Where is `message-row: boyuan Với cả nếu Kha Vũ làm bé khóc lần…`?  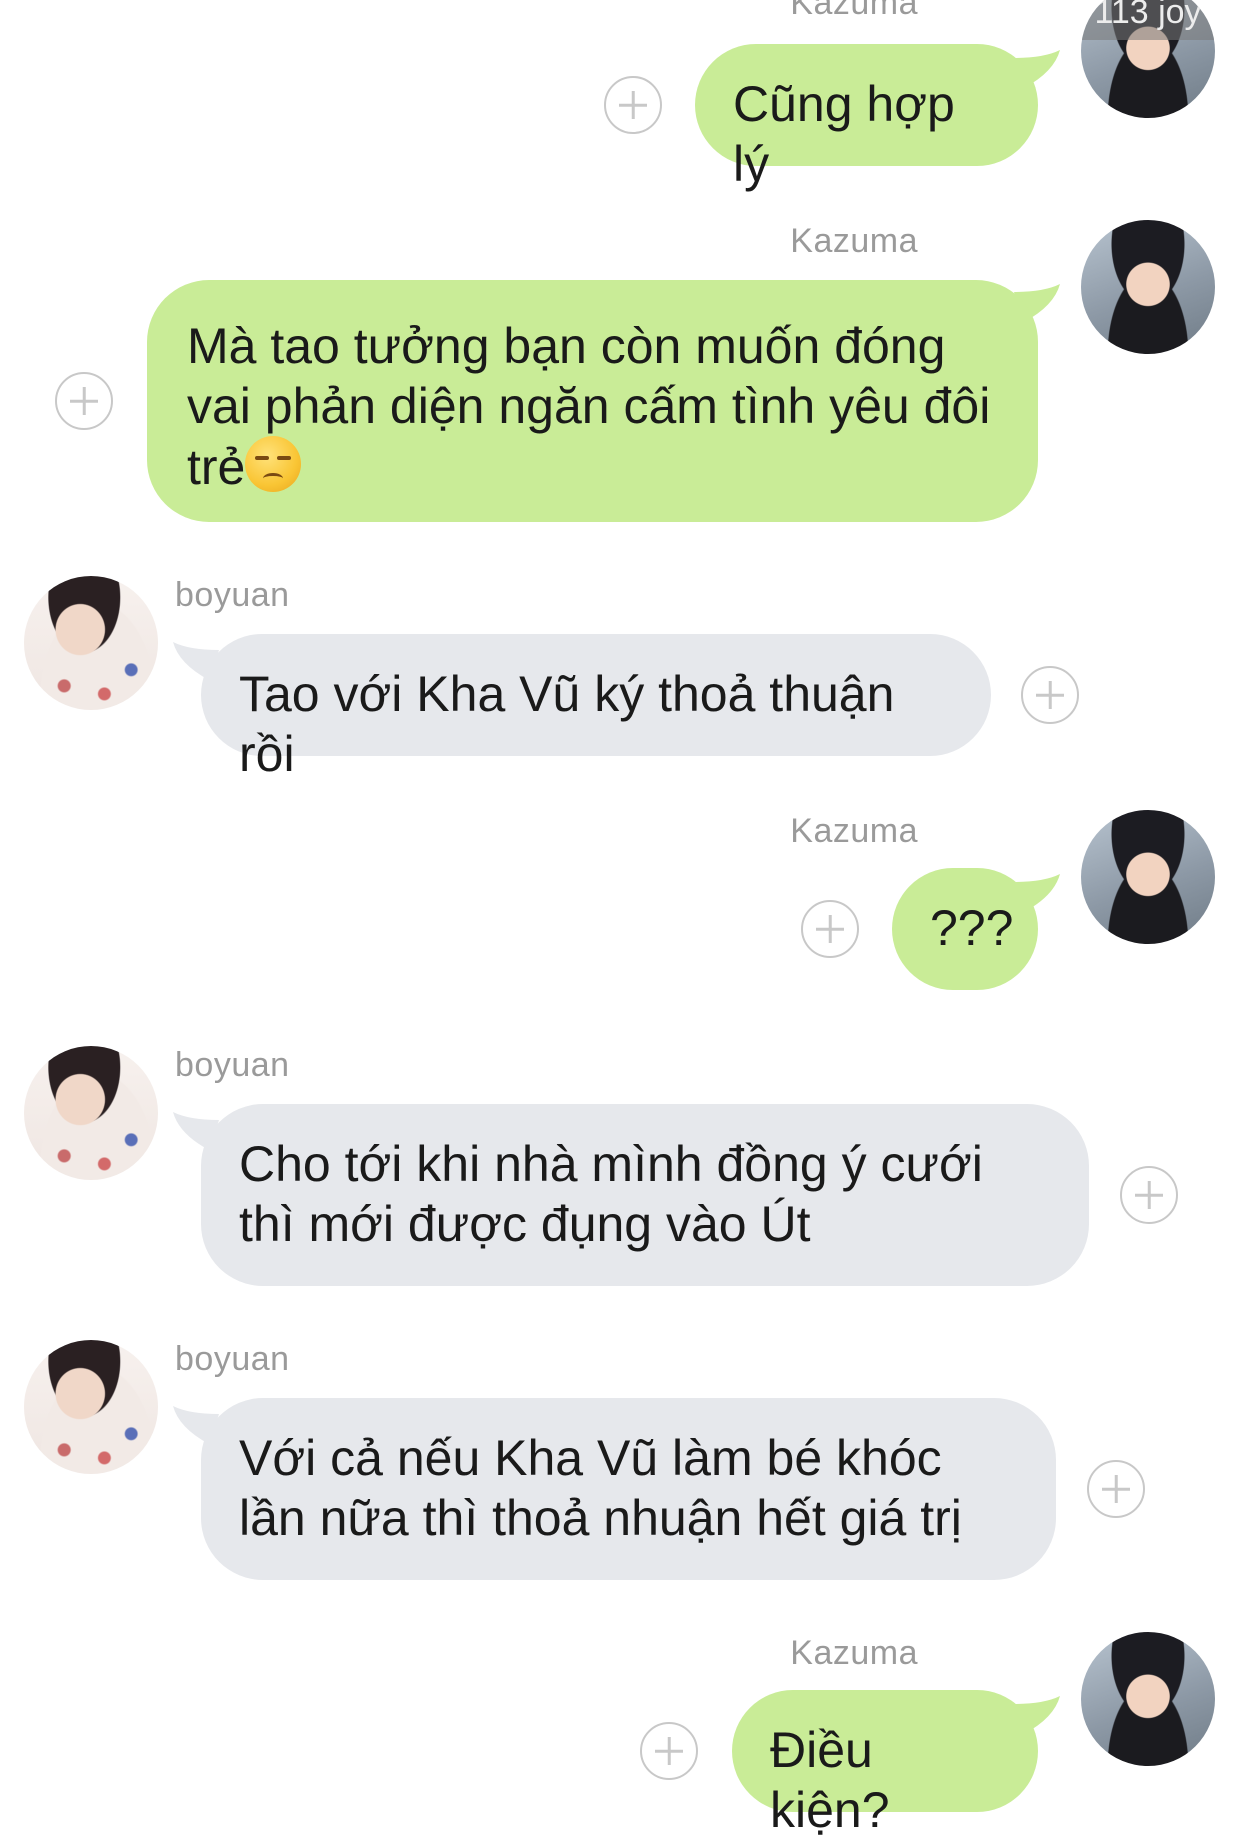
message-row: boyuan Với cả nếu Kha Vũ làm bé khóc lần… is located at coordinates (621, 1462).